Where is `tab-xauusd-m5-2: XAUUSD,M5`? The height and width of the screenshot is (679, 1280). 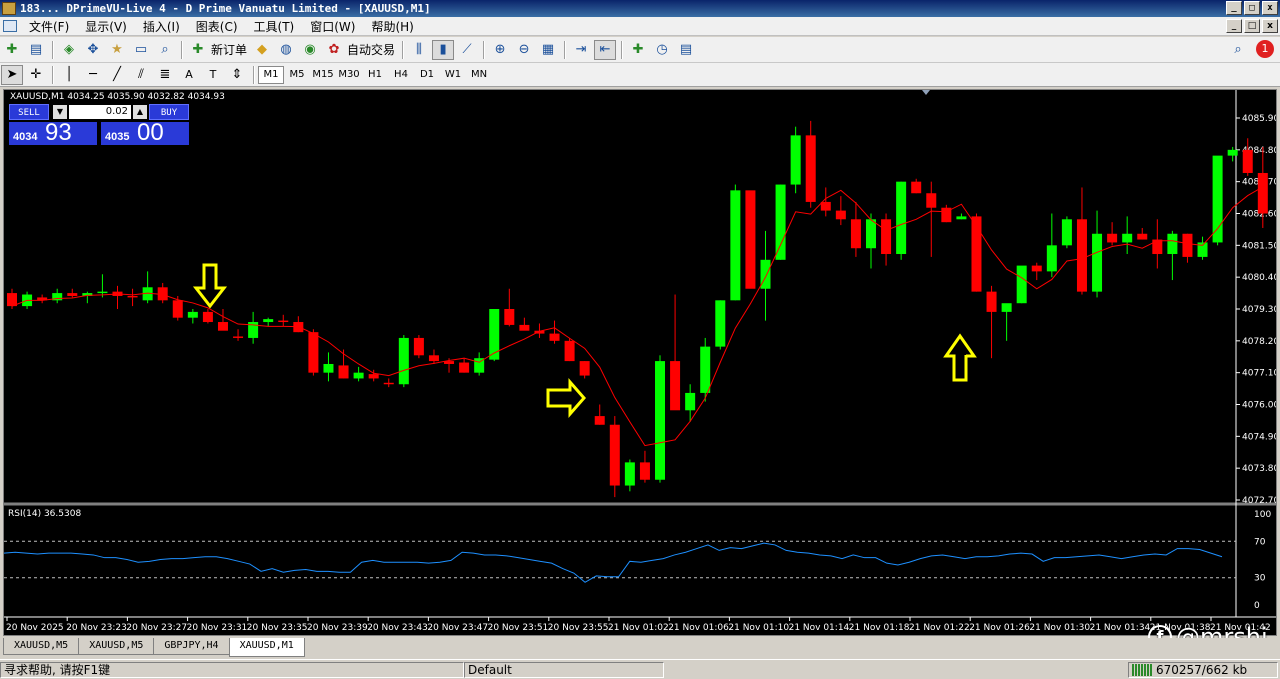
tab-xauusd-m5-2: XAUUSD,M5 is located at coordinates (116, 646).